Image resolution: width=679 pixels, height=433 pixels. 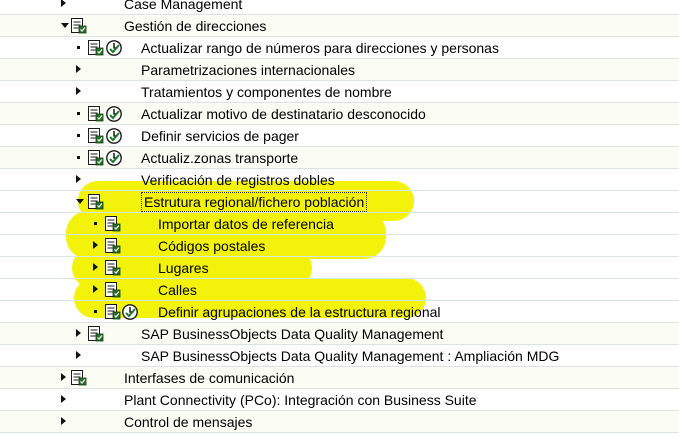 I want to click on tree-node-label: Gestión de direcciones, so click(x=195, y=26).